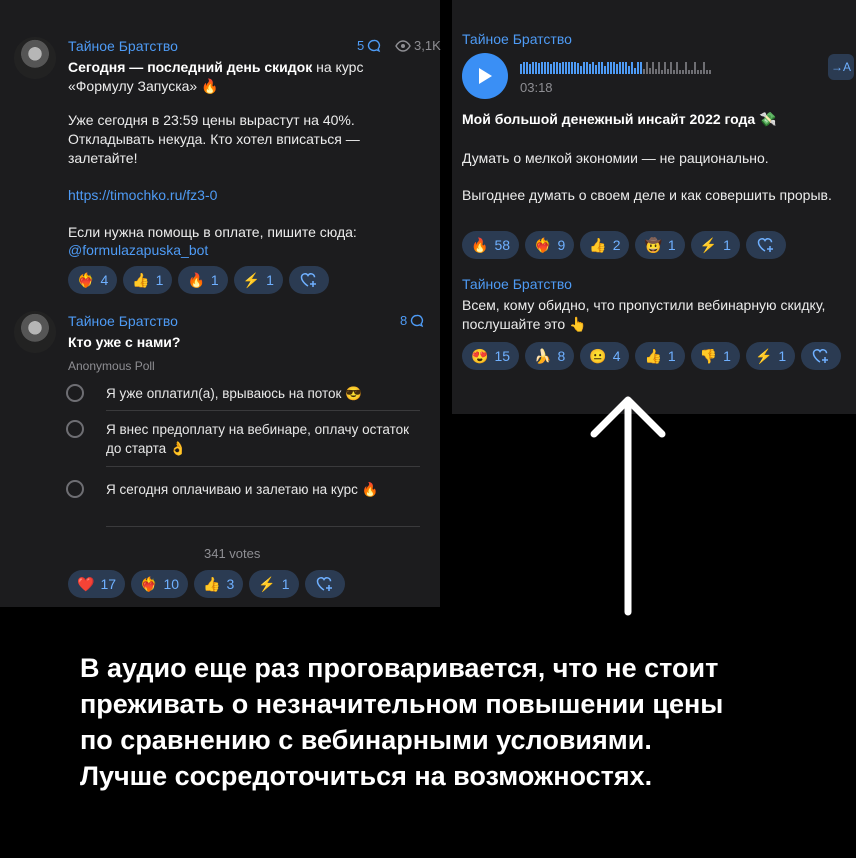 The width and height of the screenshot is (856, 858). Describe the element at coordinates (536, 87) in the screenshot. I see `audio-duration: 03:18` at that location.